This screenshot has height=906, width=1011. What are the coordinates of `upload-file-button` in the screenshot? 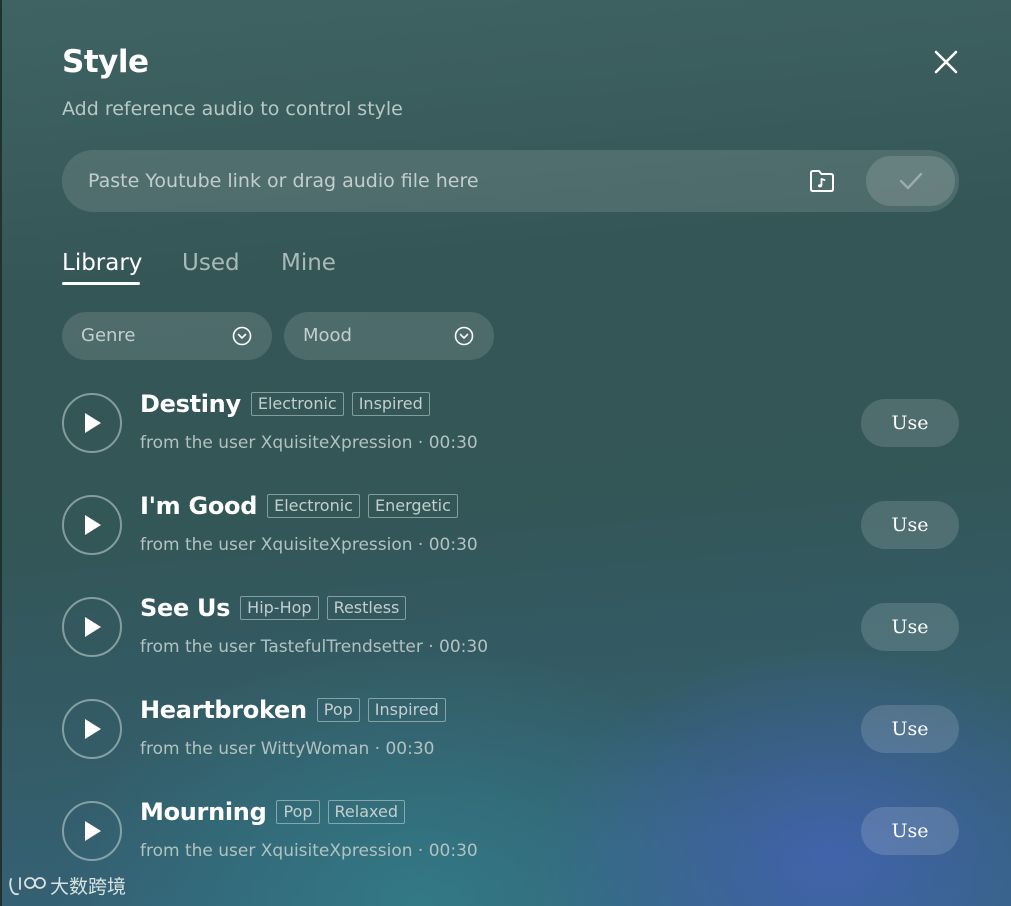 It's located at (822, 181).